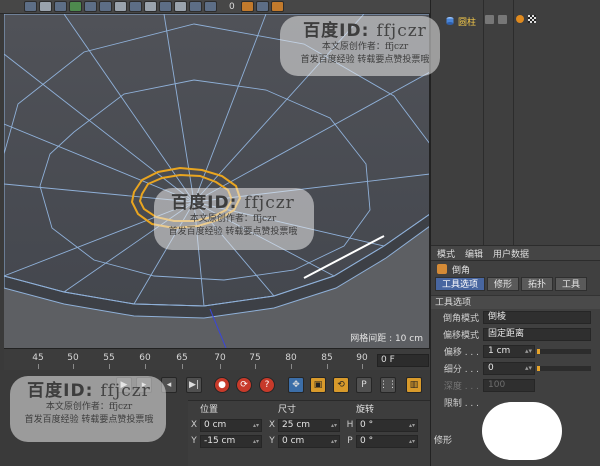  I want to click on attributes-menu: 模式 编辑 用户数据, so click(515, 253).